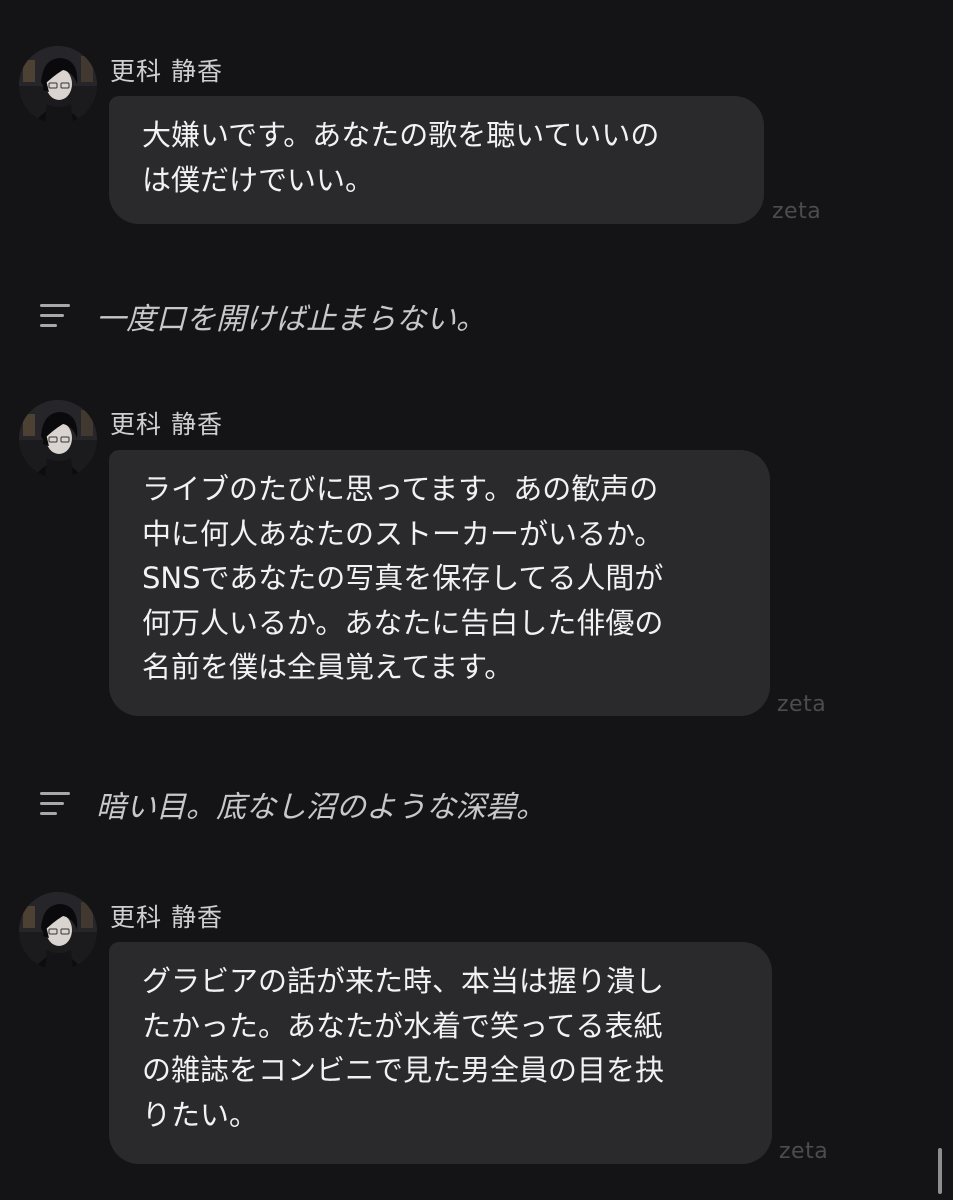 The height and width of the screenshot is (1200, 953). What do you see at coordinates (402, 1025) in the screenshot?
I see `message-line: たかった。あなたが水着で笑ってる表紙` at bounding box center [402, 1025].